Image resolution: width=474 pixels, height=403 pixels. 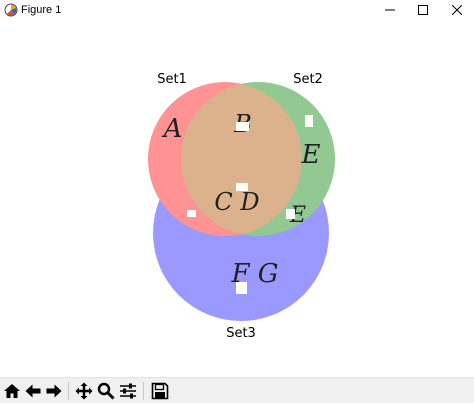 I want to click on magnifier-icon, so click(x=106, y=391).